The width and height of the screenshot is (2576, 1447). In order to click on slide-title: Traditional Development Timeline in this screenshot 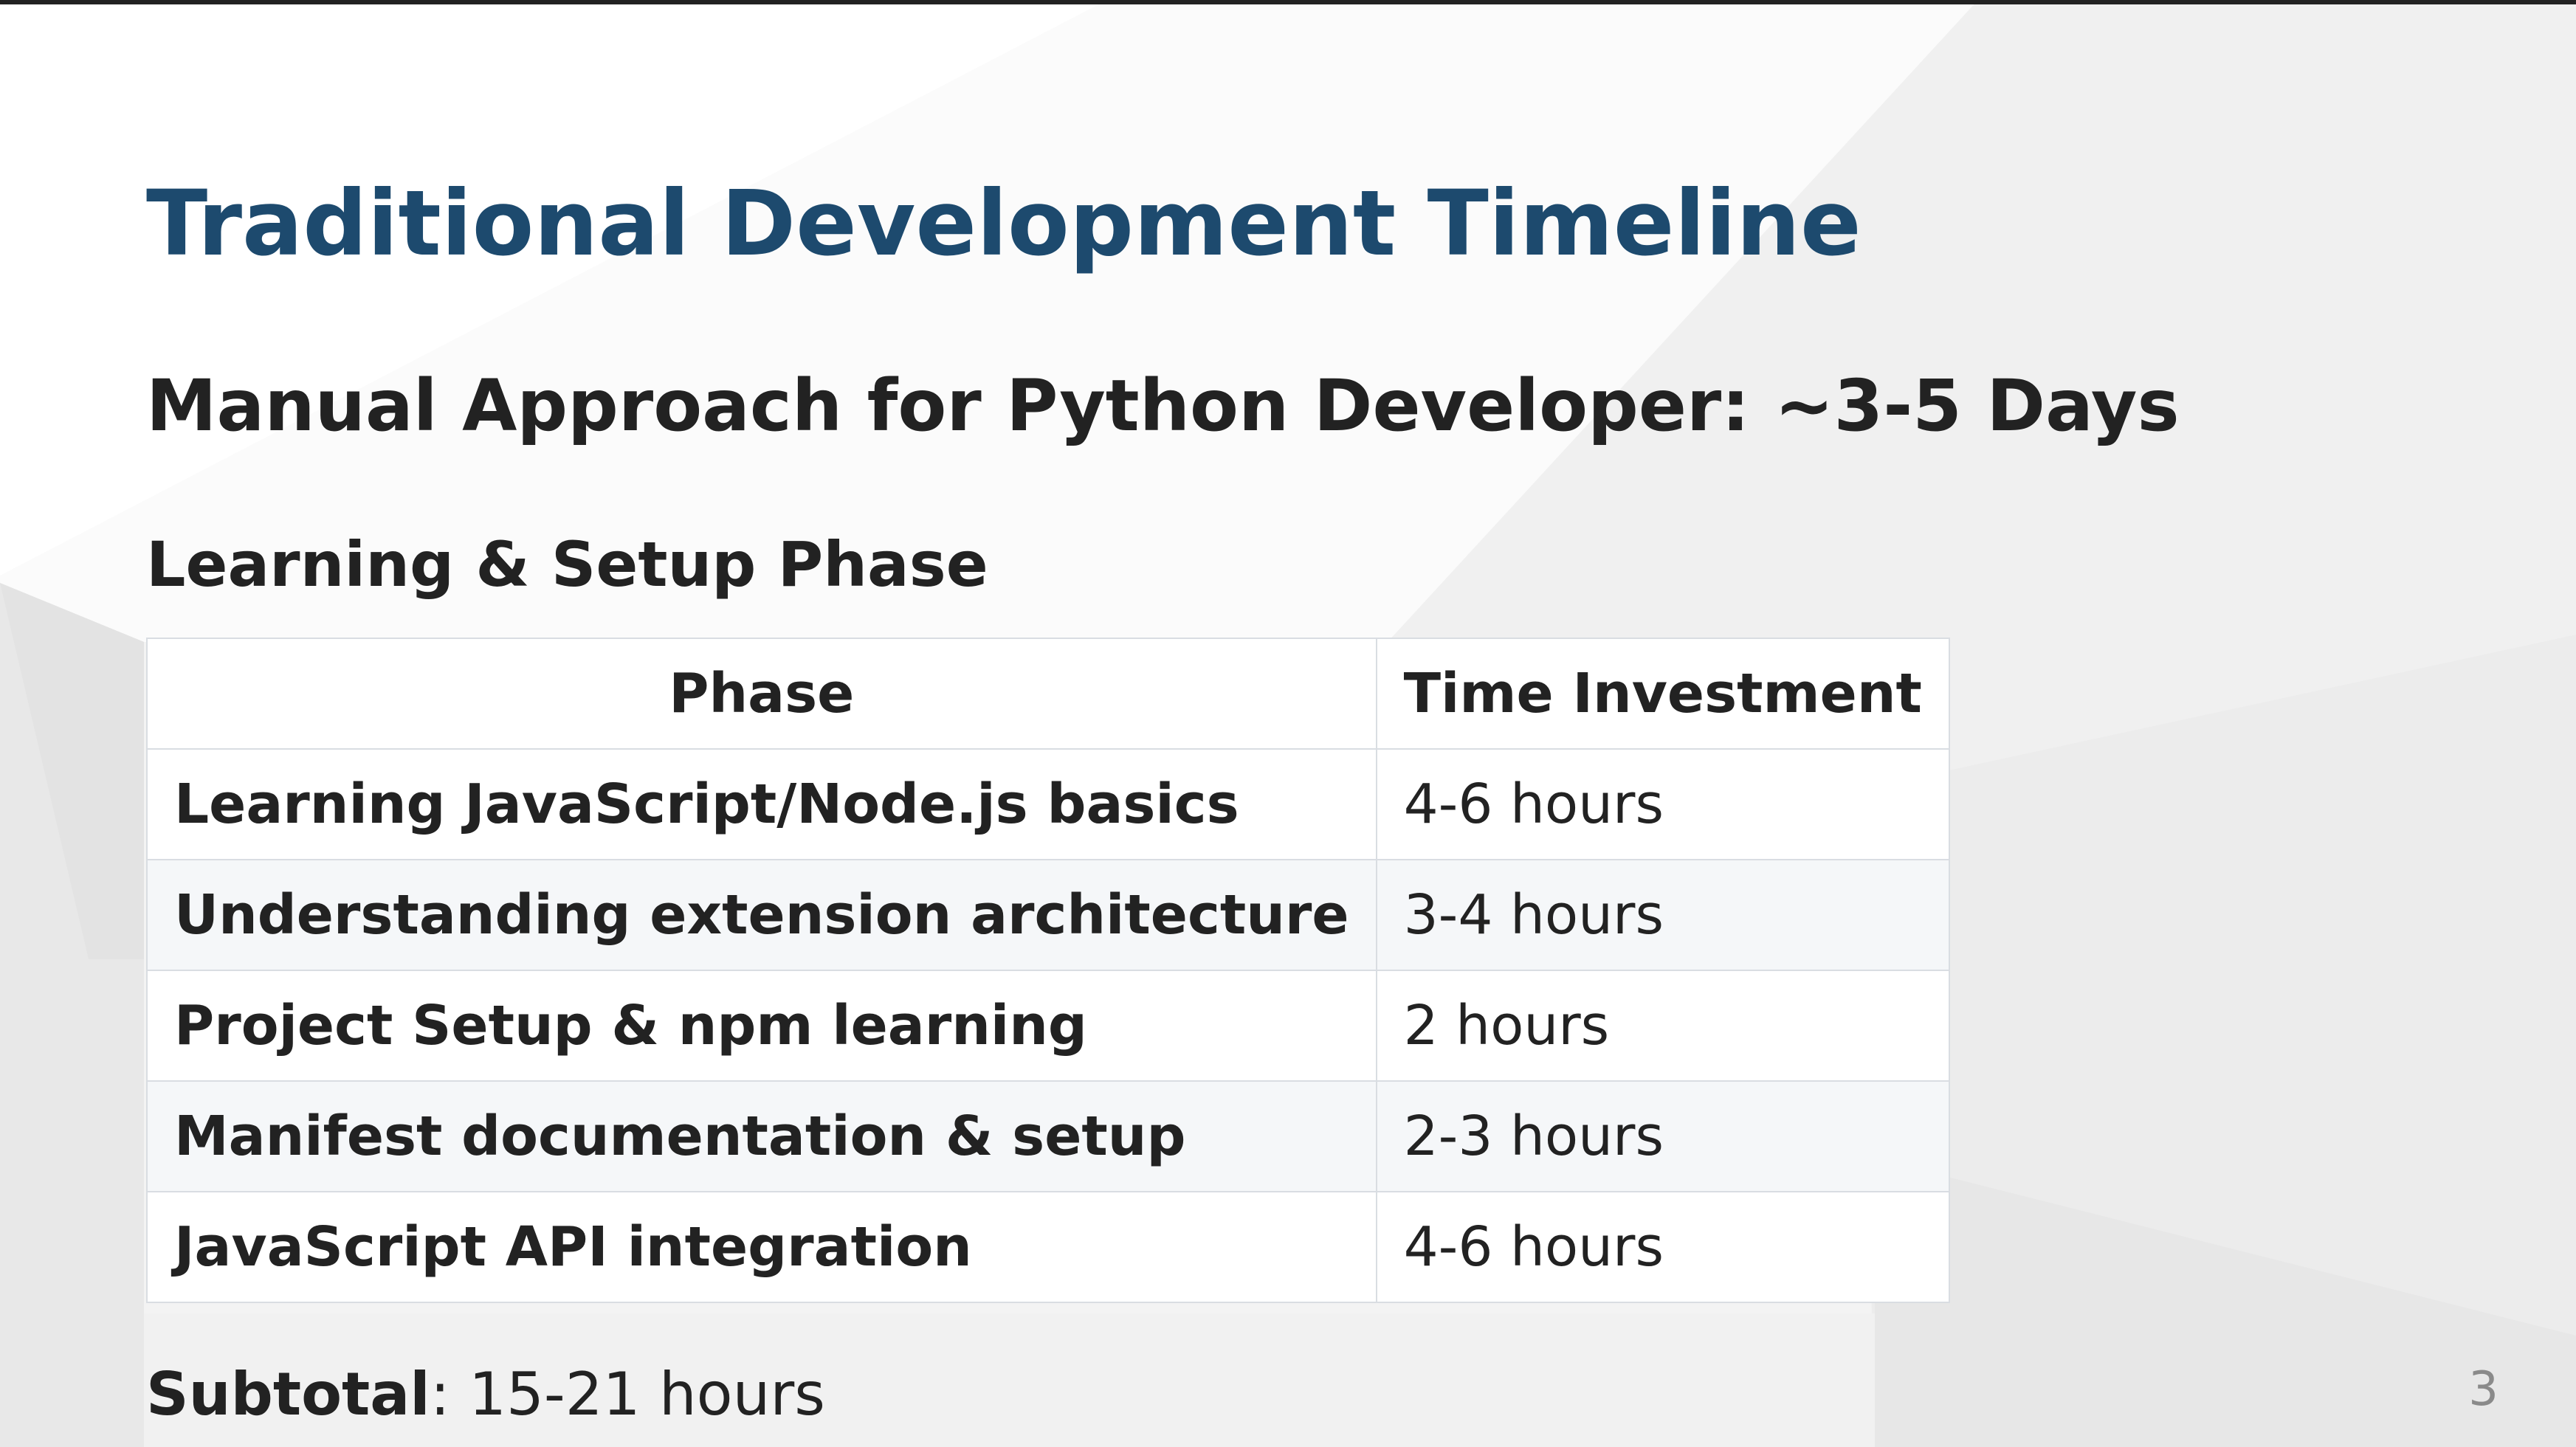, I will do `click(1004, 224)`.